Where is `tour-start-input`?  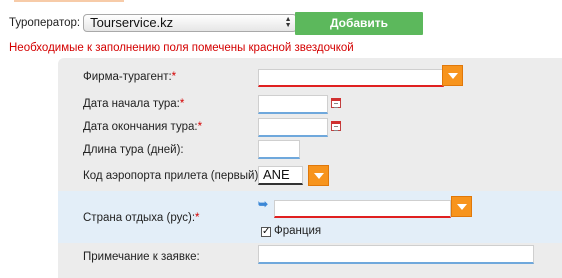
tour-start-input is located at coordinates (293, 104).